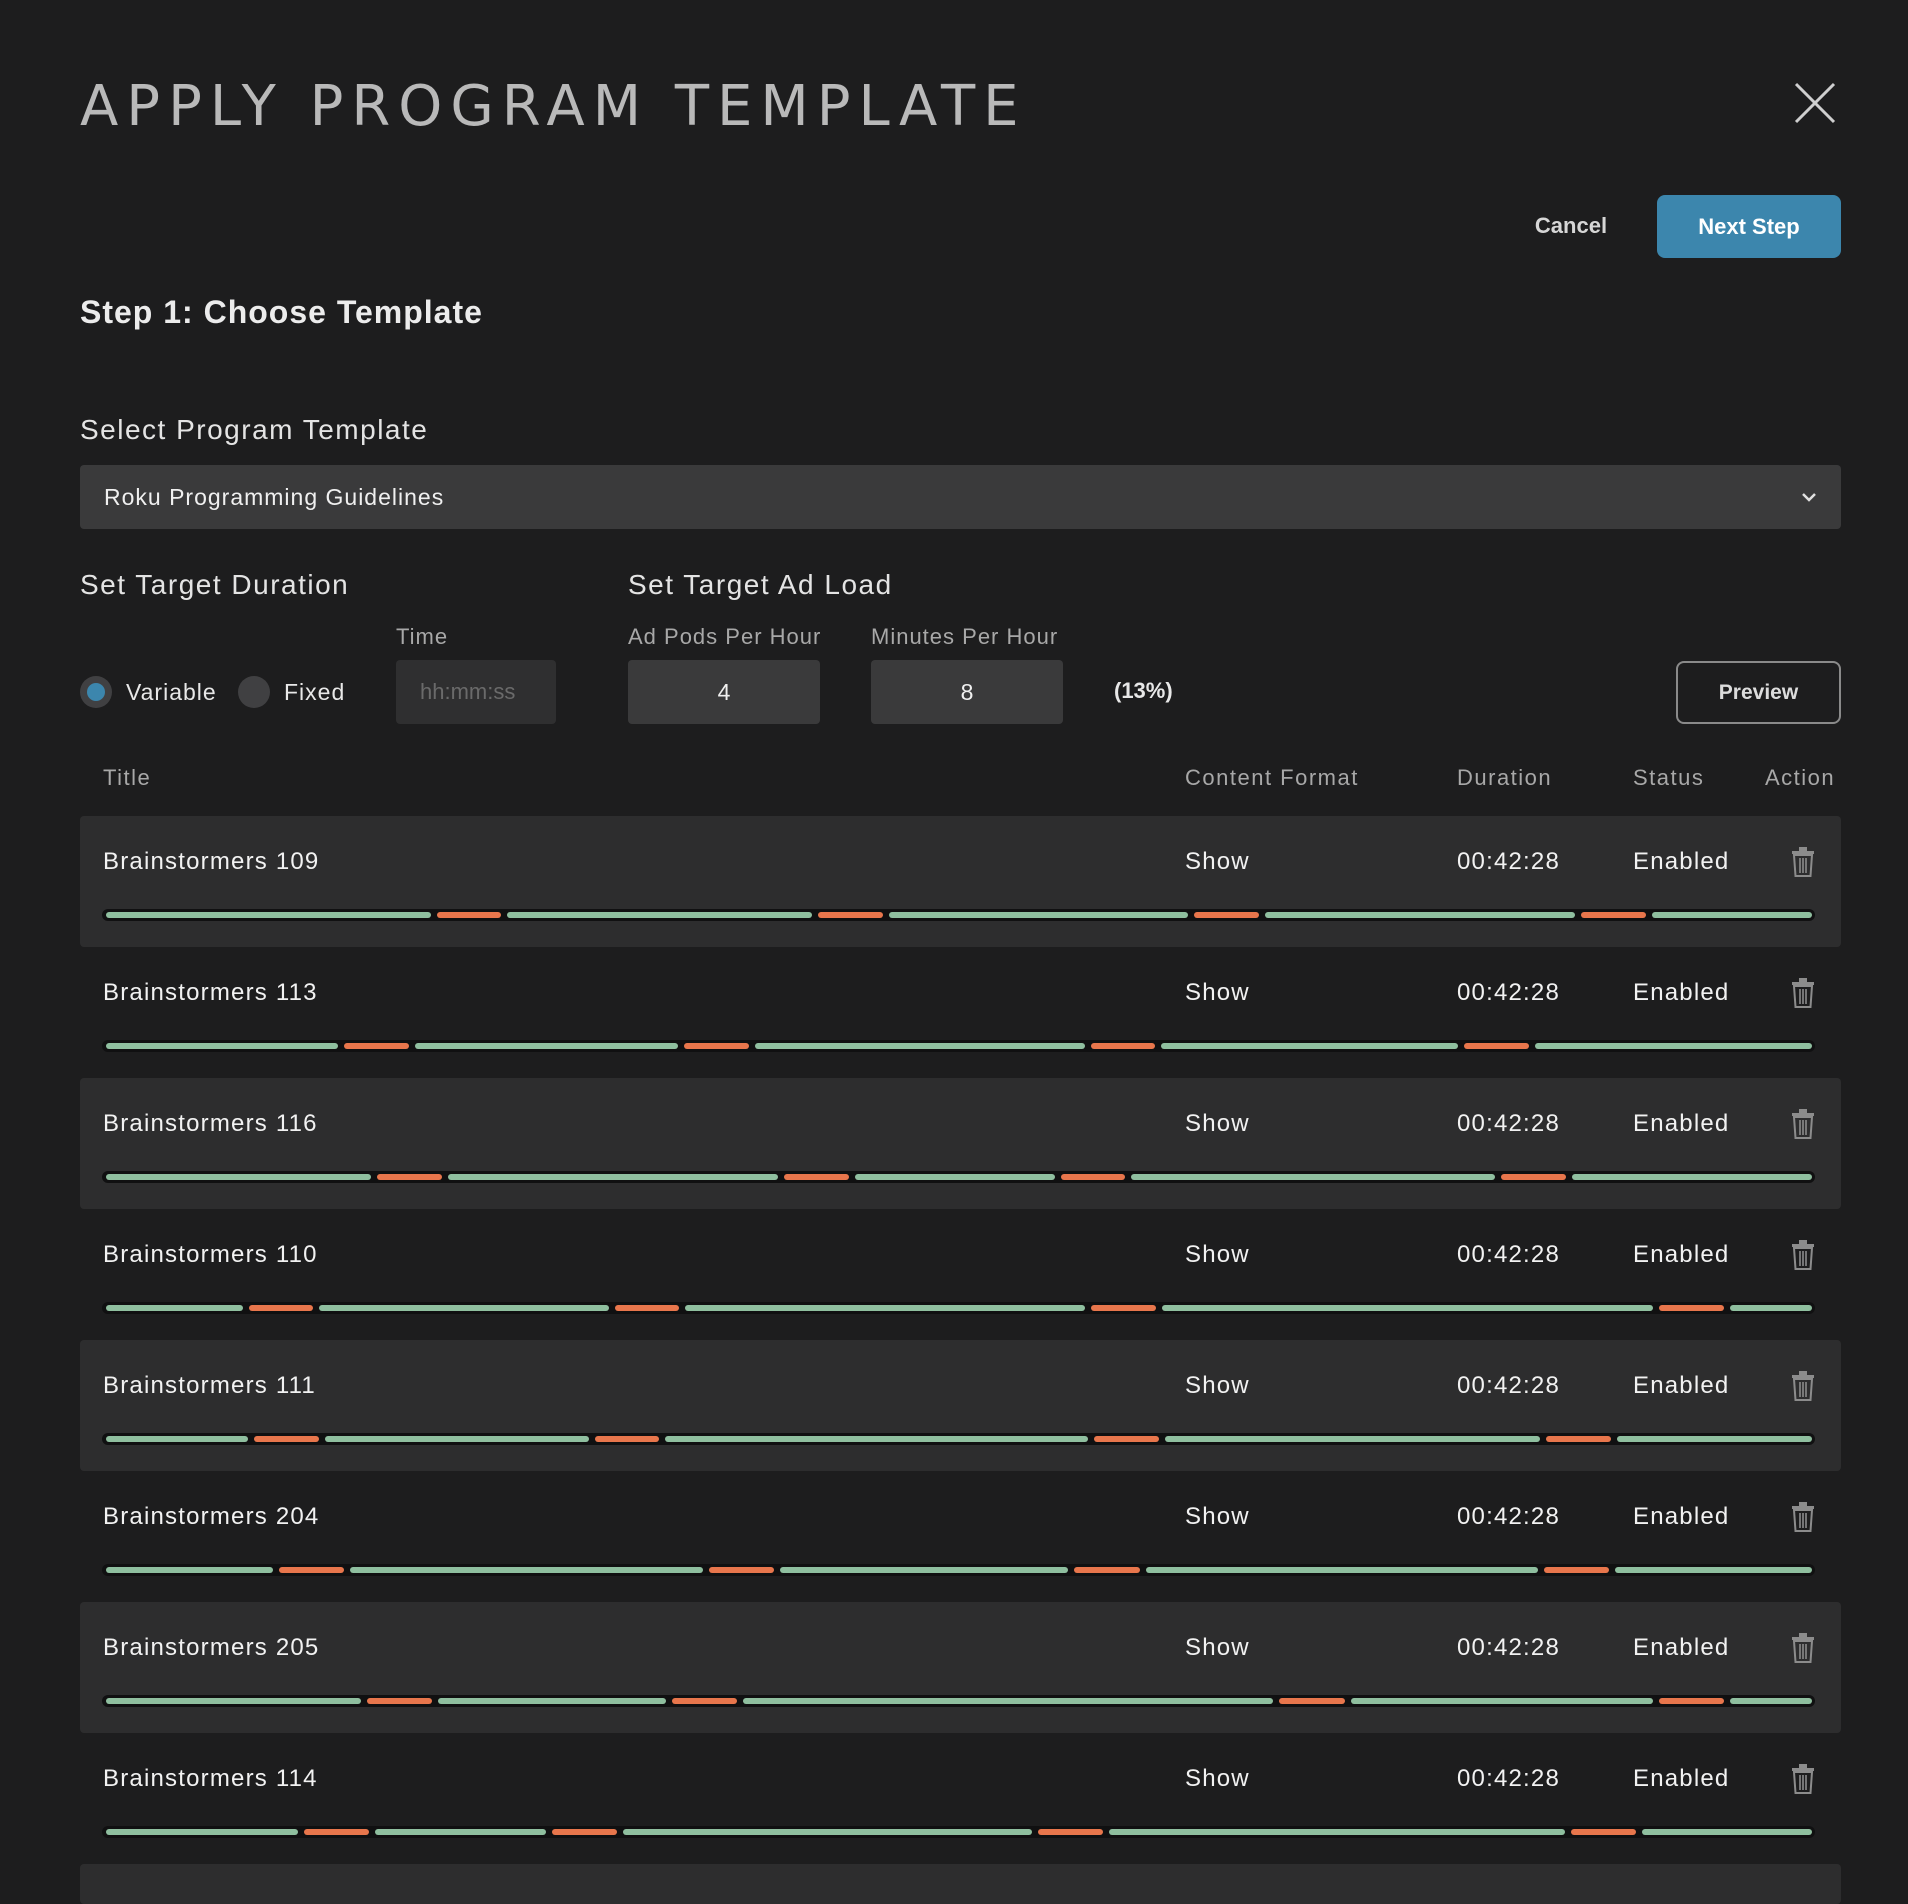  What do you see at coordinates (171, 691) in the screenshot?
I see `radio-variable-label: Variable` at bounding box center [171, 691].